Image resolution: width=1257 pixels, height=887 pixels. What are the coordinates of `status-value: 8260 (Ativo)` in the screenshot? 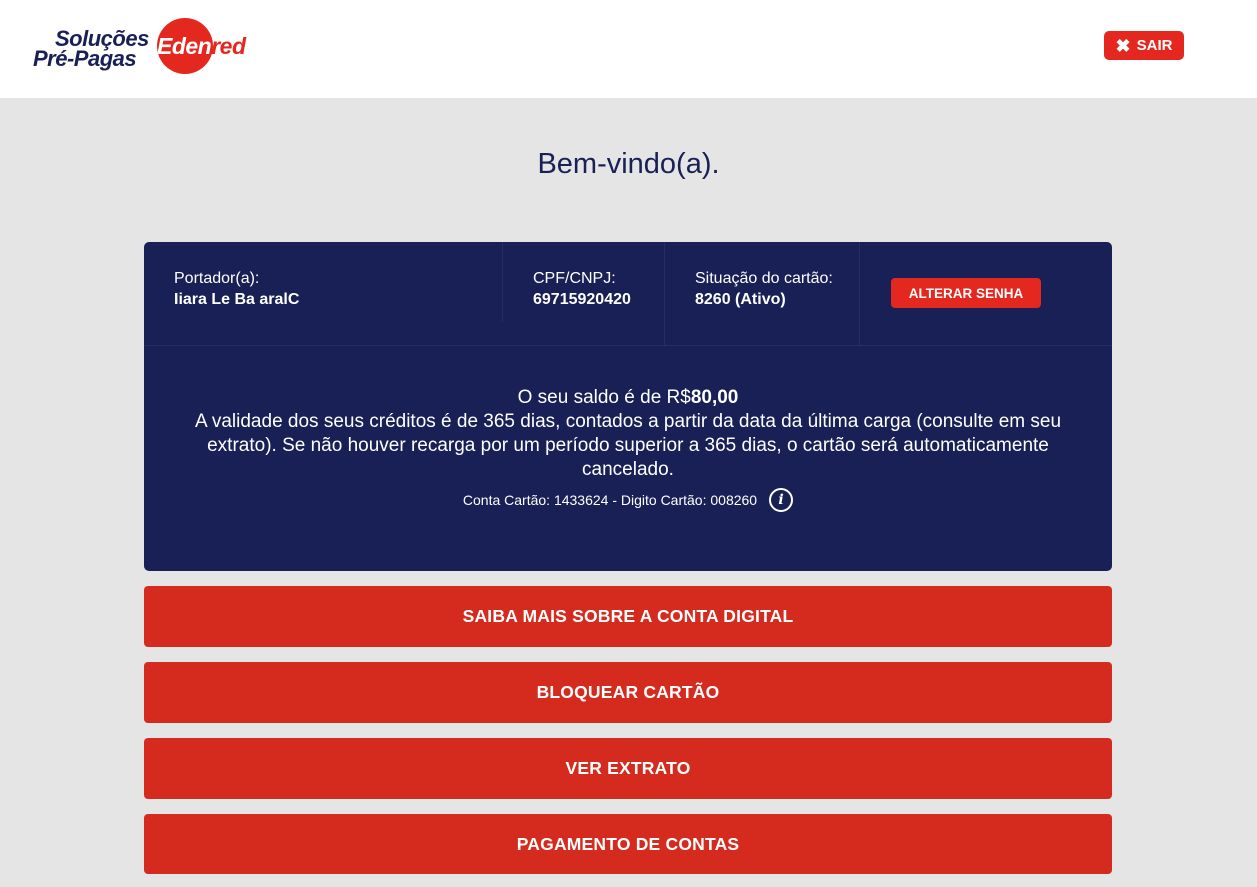 It's located at (740, 299).